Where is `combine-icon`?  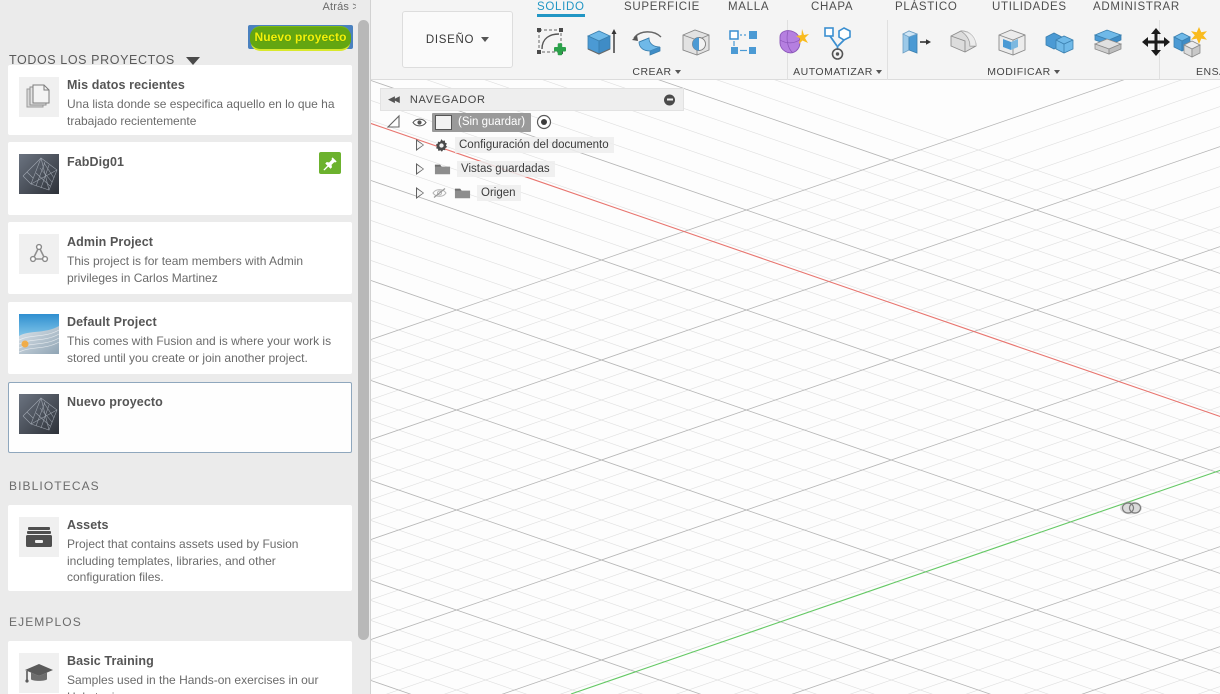 combine-icon is located at coordinates (1060, 43).